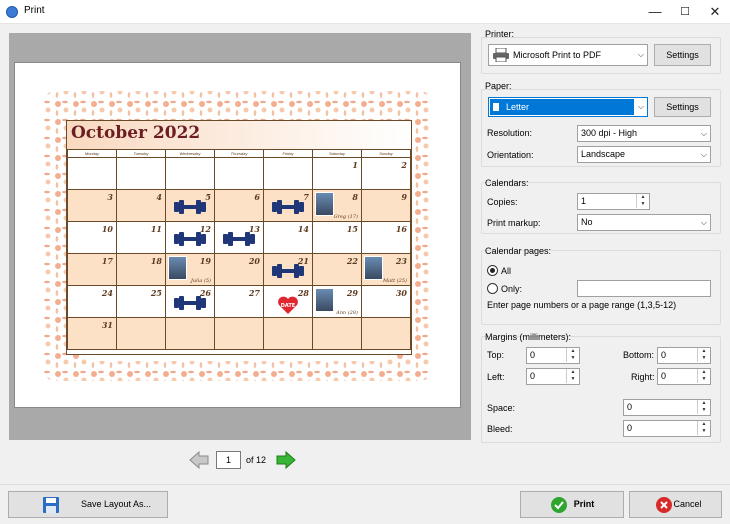 The width and height of the screenshot is (730, 524). Describe the element at coordinates (500, 429) in the screenshot. I see `bleed-label: Bleed:` at that location.